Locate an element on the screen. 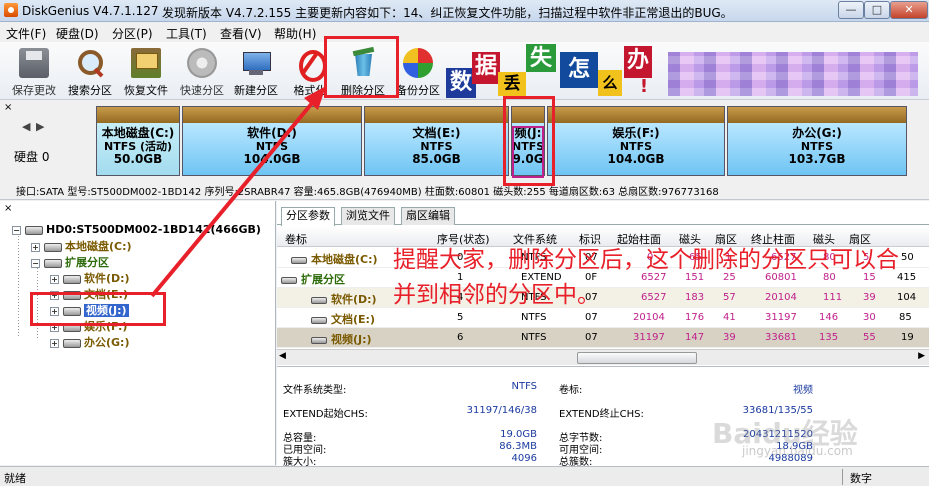  partition-block-c: 本地磁盘(C:) NTFS (活动) 50.0GB is located at coordinates (138, 141).